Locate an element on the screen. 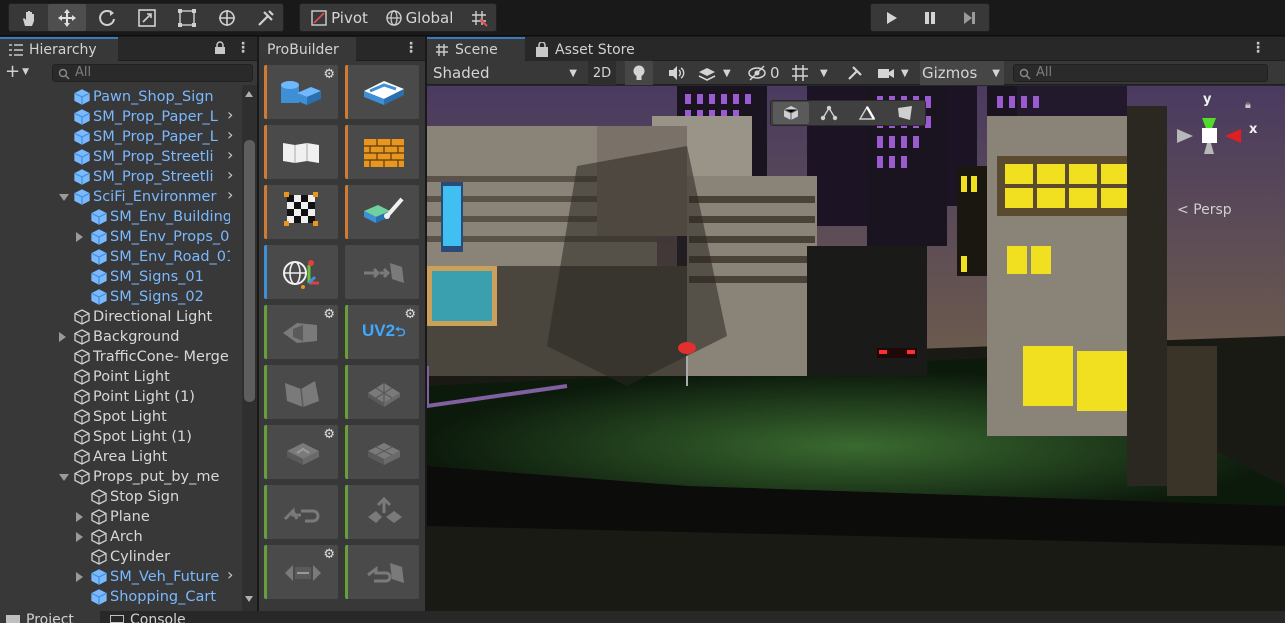 This screenshot has height=623, width=1285. hierarchy-row: Cylinder is located at coordinates (160, 557).